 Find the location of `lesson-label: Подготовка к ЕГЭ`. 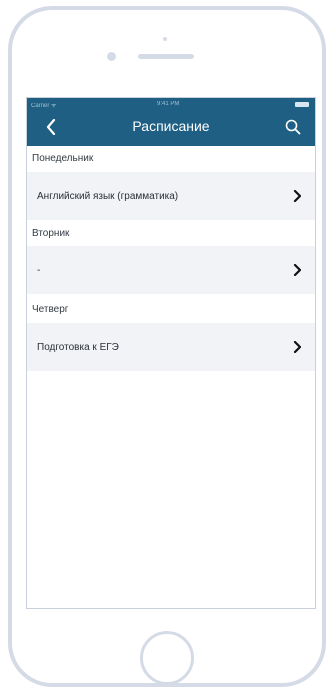

lesson-label: Подготовка к ЕГЭ is located at coordinates (78, 347).